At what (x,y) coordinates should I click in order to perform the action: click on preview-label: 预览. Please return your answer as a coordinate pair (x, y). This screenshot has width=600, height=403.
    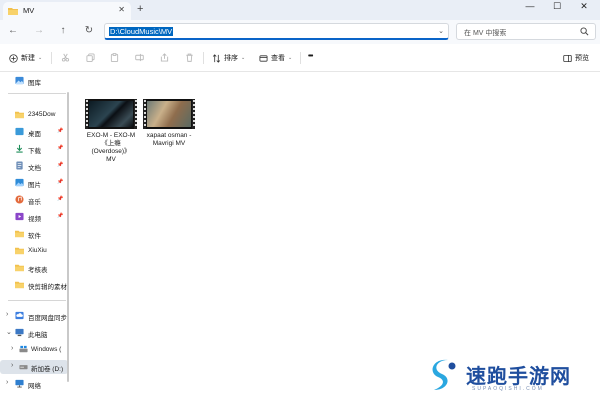
    Looking at the image, I should click on (582, 58).